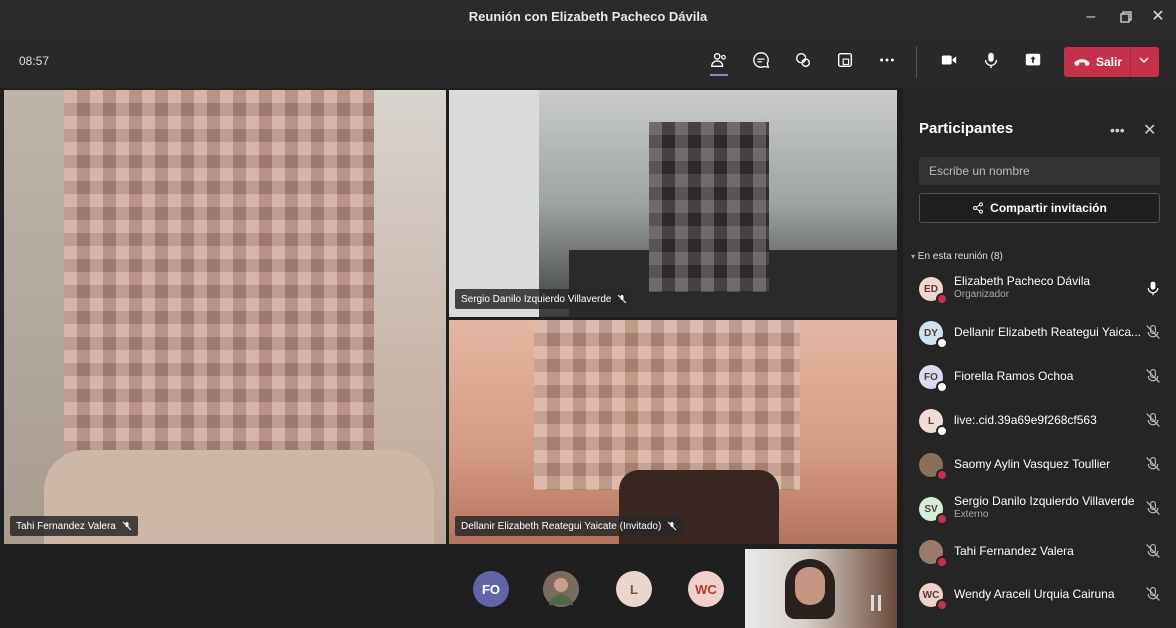 The width and height of the screenshot is (1176, 628). What do you see at coordinates (978, 208) in the screenshot?
I see `share-icon` at bounding box center [978, 208].